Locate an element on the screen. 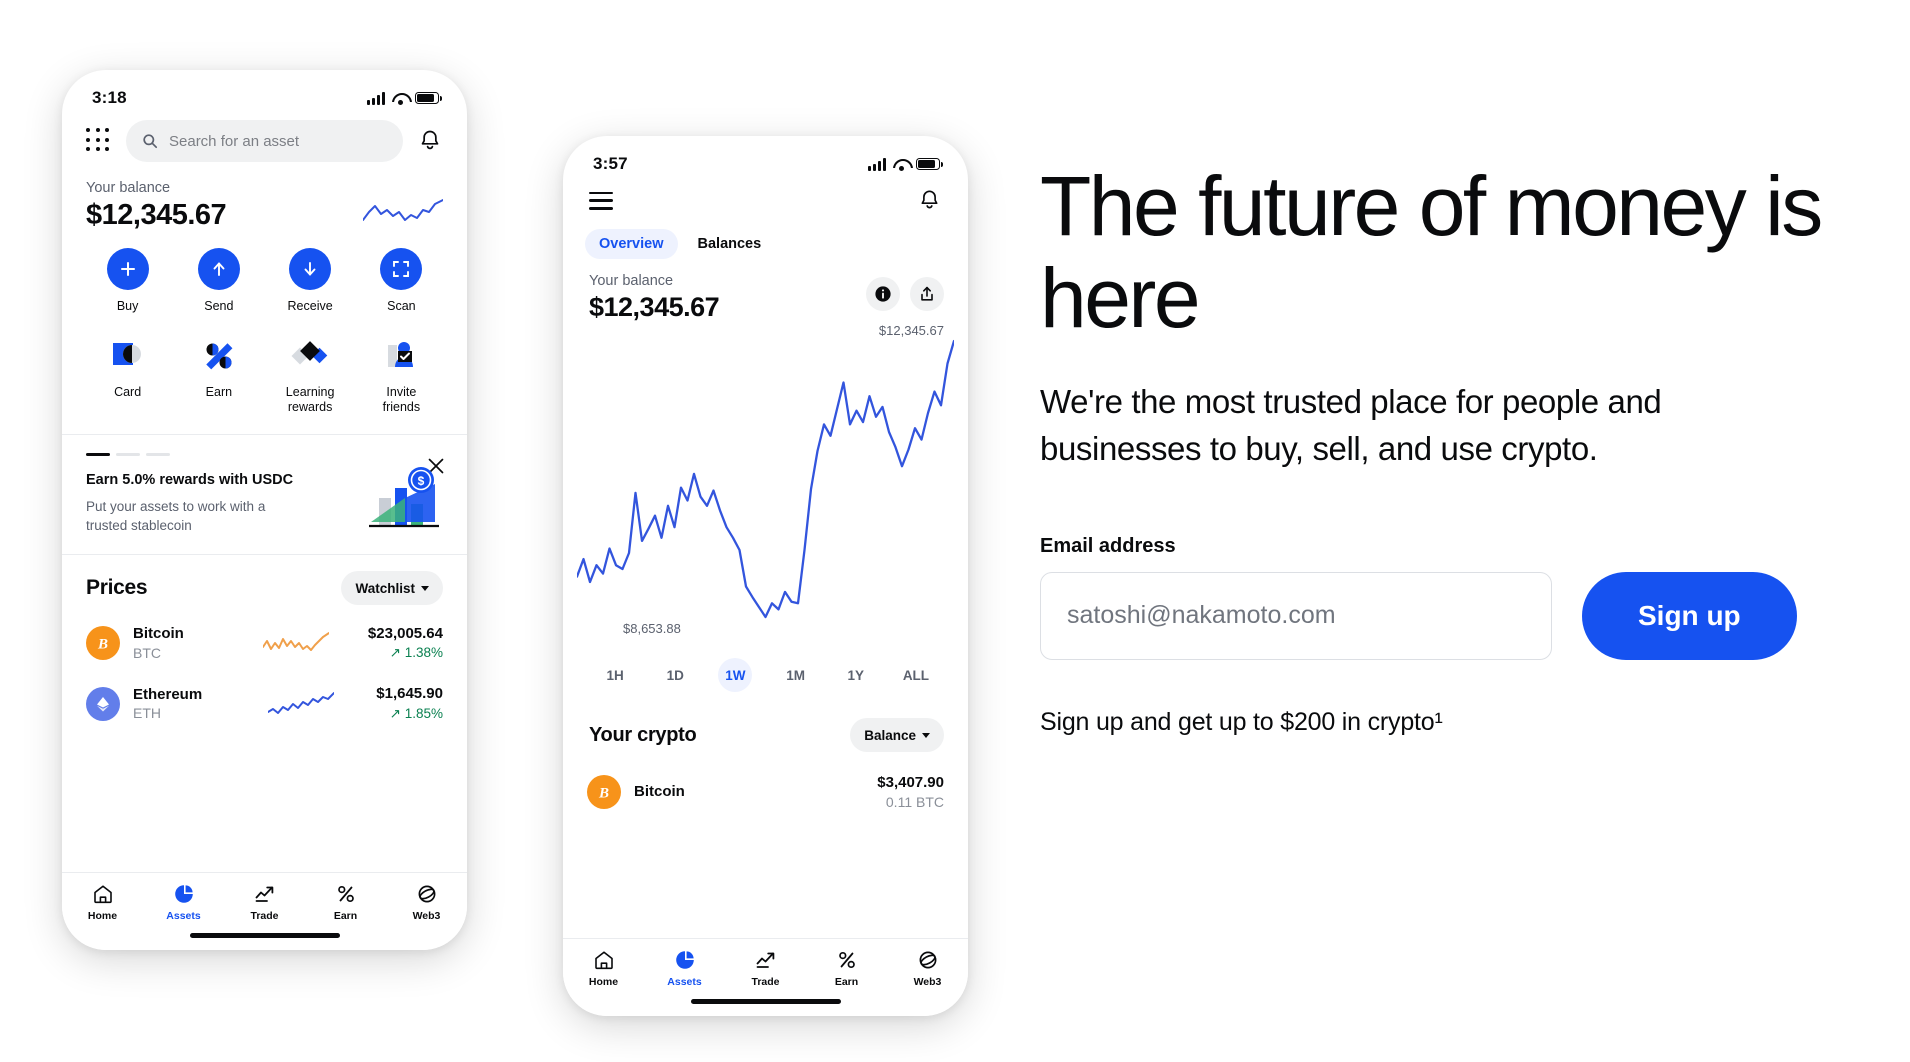  promo-pagination is located at coordinates (264, 454).